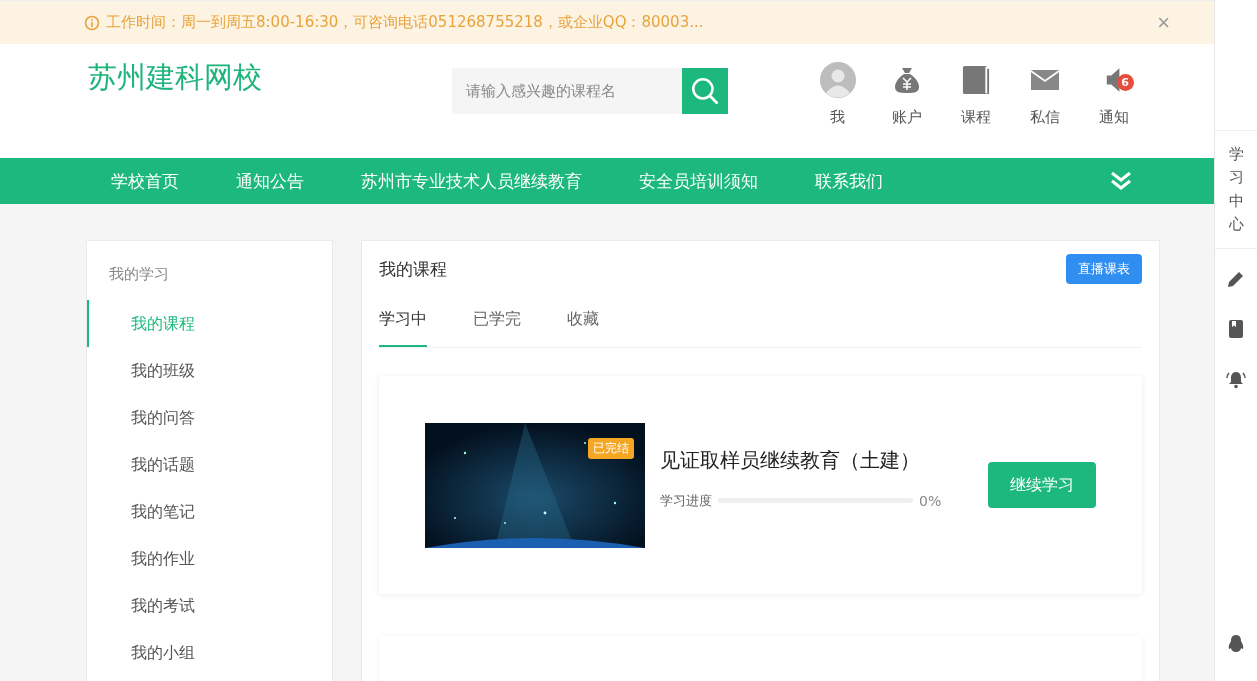 This screenshot has height=681, width=1257. Describe the element at coordinates (209, 511) in the screenshot. I see `sidebar-item: 我的笔记` at that location.